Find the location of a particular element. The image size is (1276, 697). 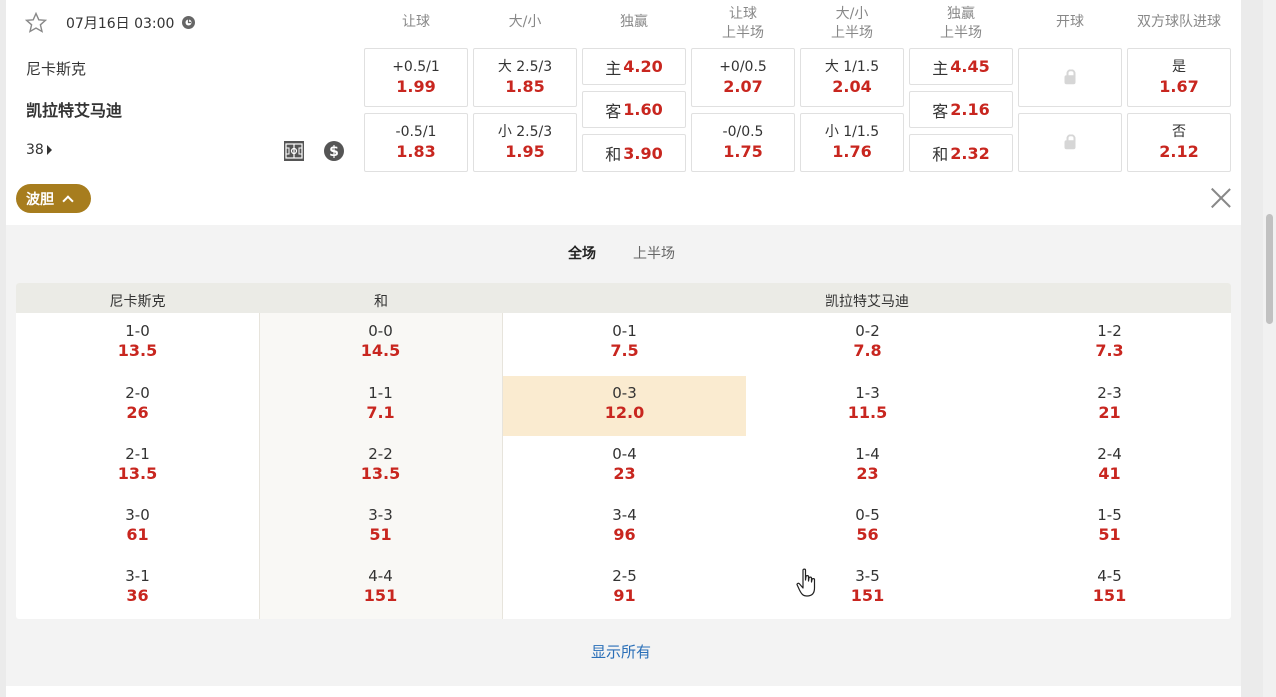

col-header-home: 尼卡斯克 is located at coordinates (137, 302).